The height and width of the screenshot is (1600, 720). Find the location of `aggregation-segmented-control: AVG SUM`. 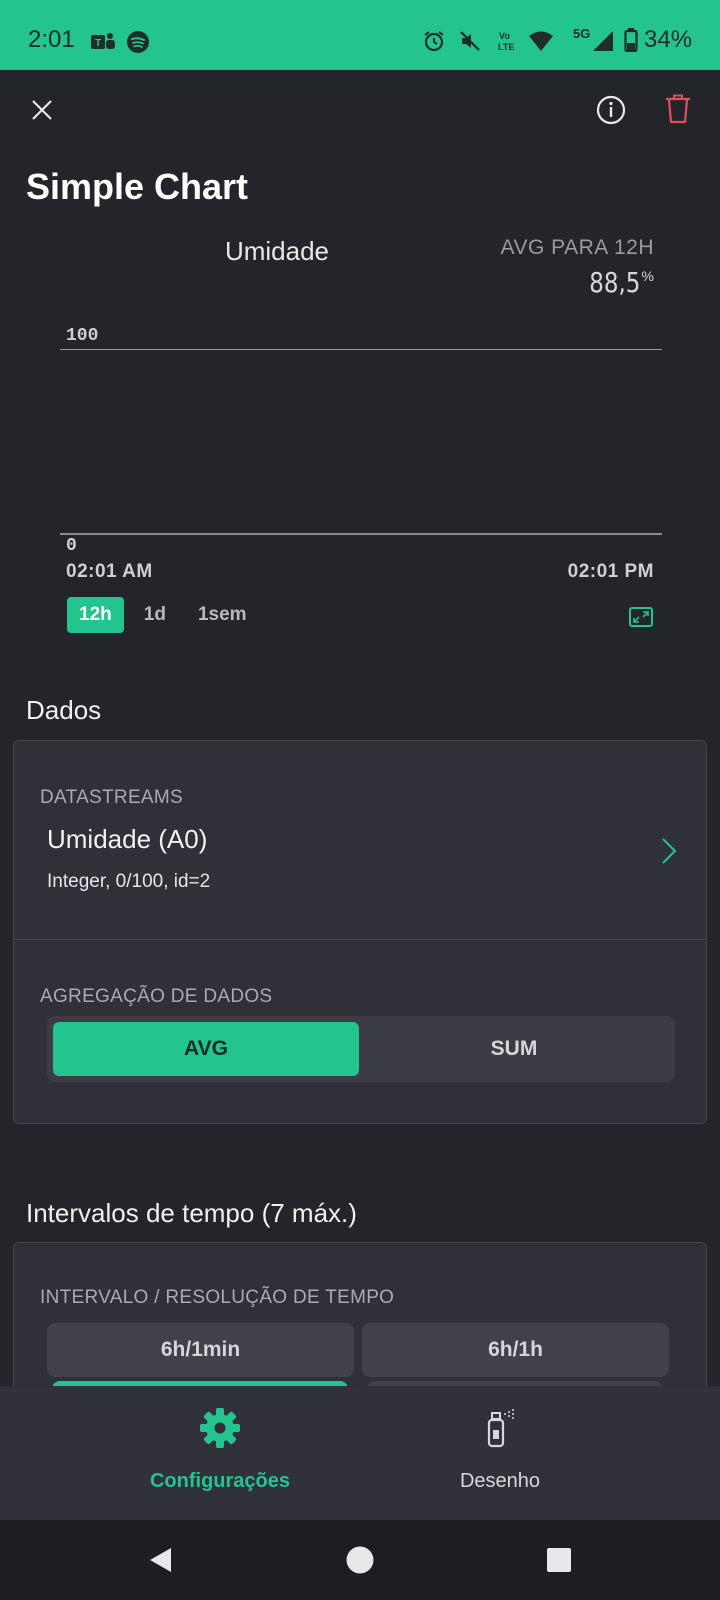

aggregation-segmented-control: AVG SUM is located at coordinates (361, 1049).